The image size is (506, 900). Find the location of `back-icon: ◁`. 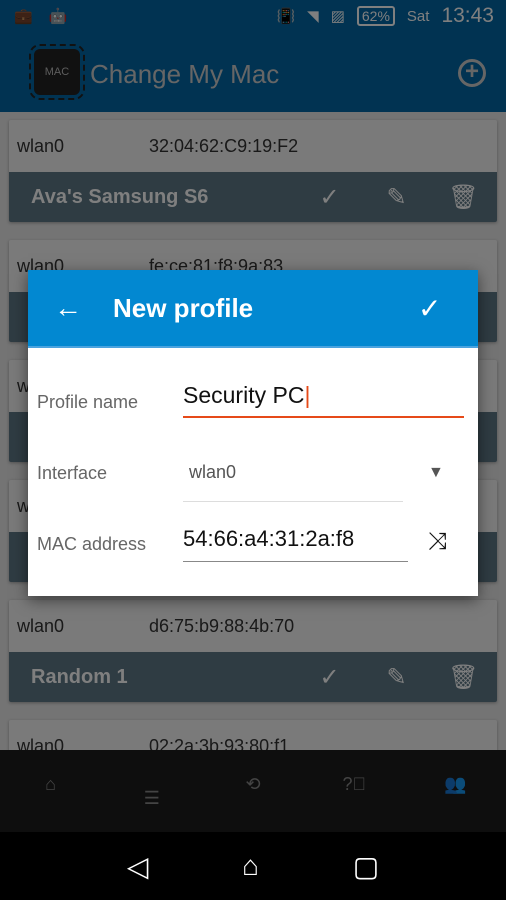

back-icon: ◁ is located at coordinates (138, 866).